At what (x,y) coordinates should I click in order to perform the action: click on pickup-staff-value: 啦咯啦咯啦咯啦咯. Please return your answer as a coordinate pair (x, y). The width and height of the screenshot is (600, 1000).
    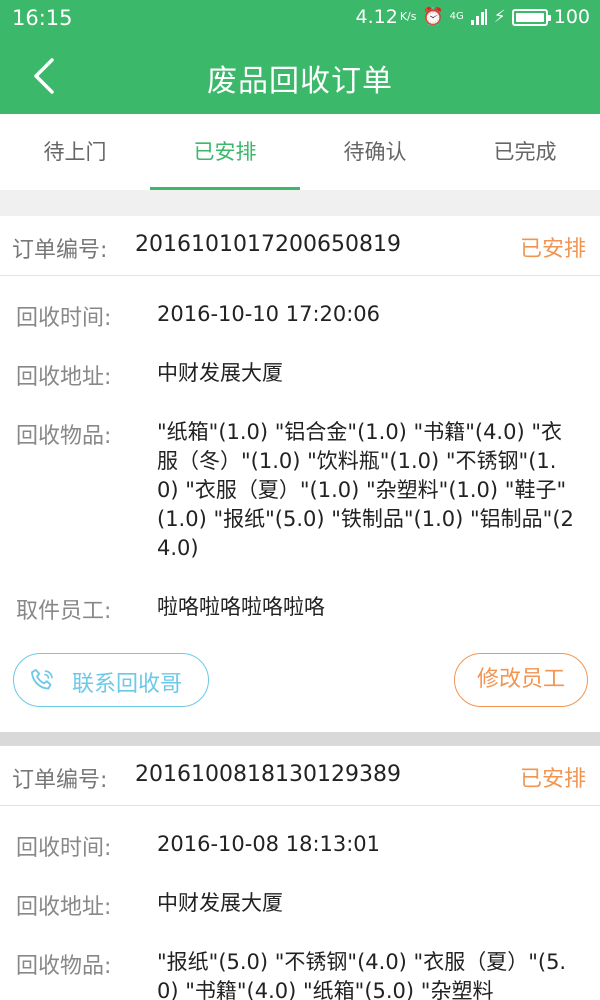
    Looking at the image, I should click on (241, 607).